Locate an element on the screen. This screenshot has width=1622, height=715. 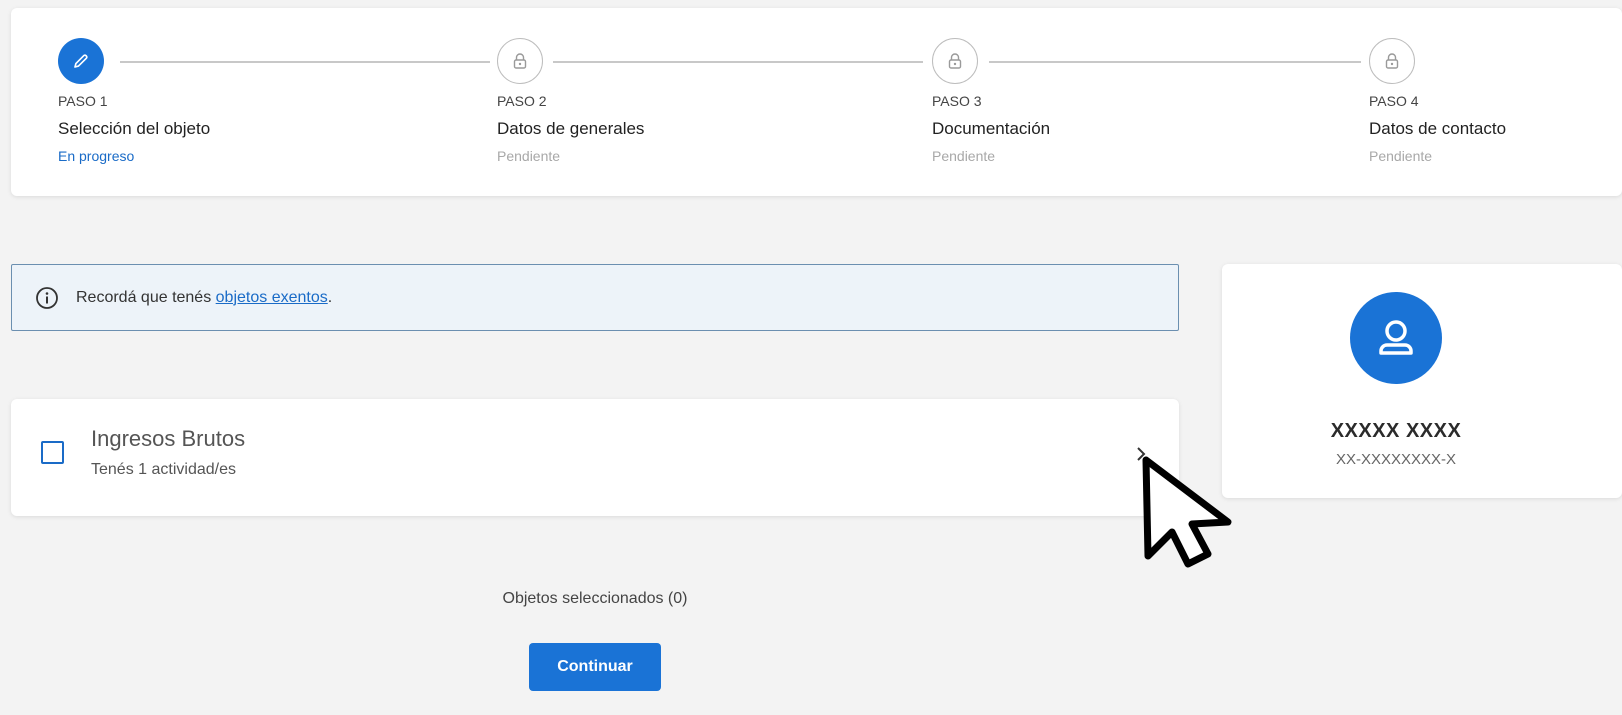
pencil-icon is located at coordinates (81, 61).